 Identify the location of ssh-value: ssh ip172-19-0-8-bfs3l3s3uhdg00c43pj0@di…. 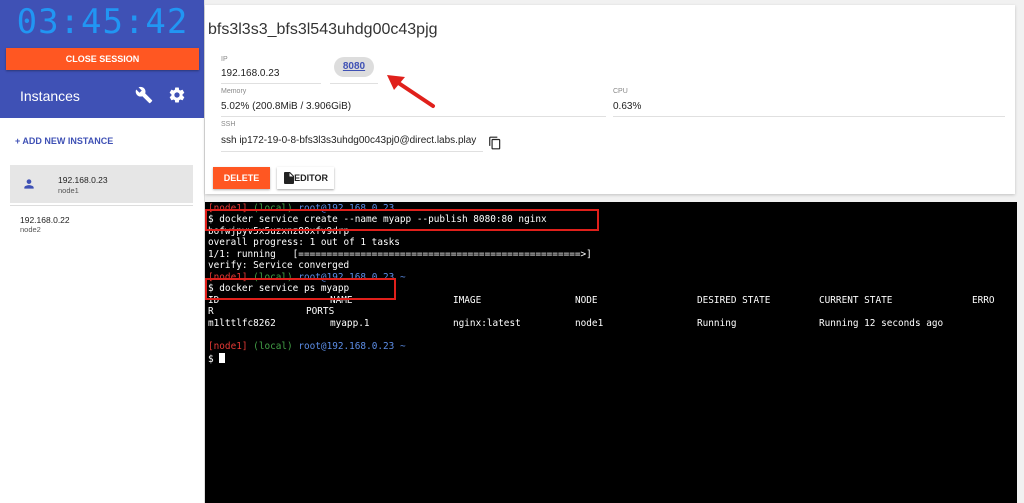
(349, 140).